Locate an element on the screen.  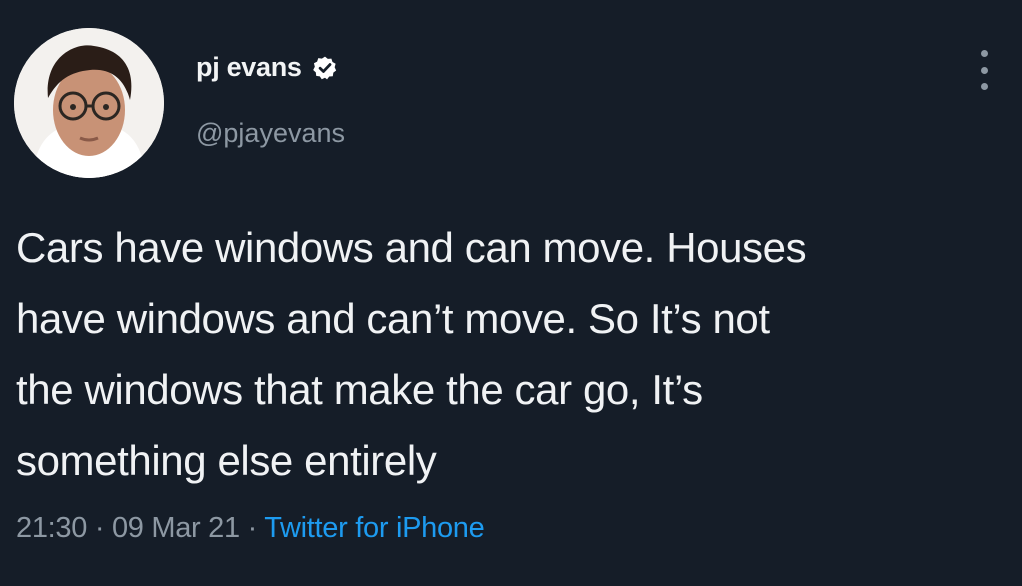
tweet-text-line: have windows and can’t move. So It’s not is located at coordinates (393, 318).